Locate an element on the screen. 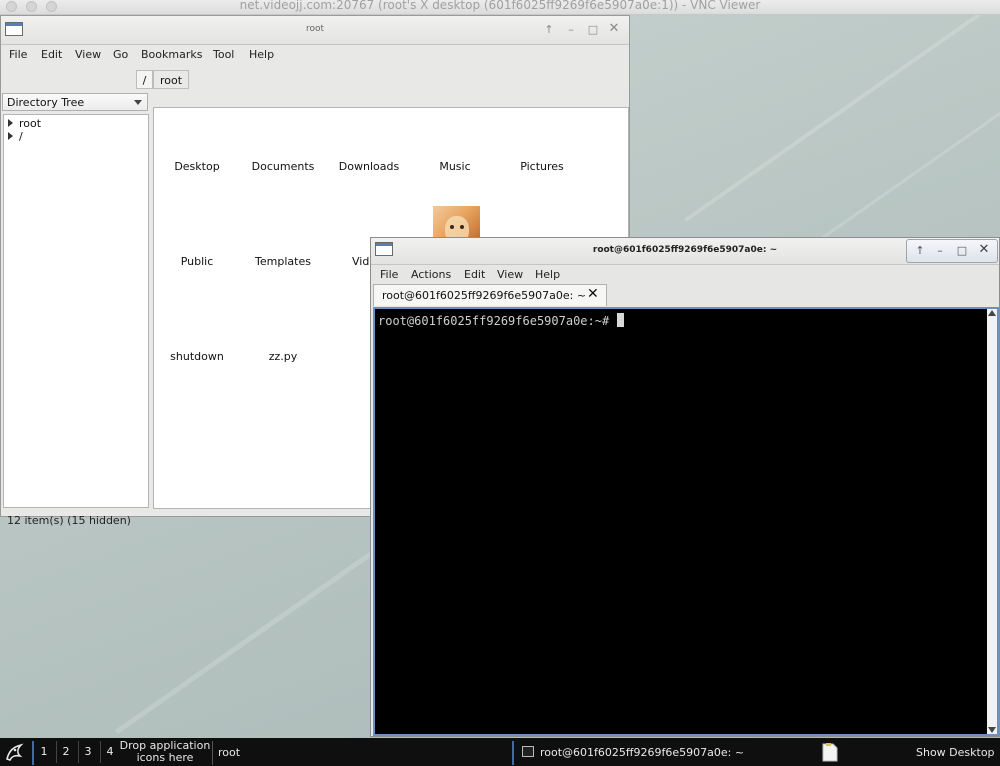  workspace-3-button: 3 is located at coordinates (87, 752).